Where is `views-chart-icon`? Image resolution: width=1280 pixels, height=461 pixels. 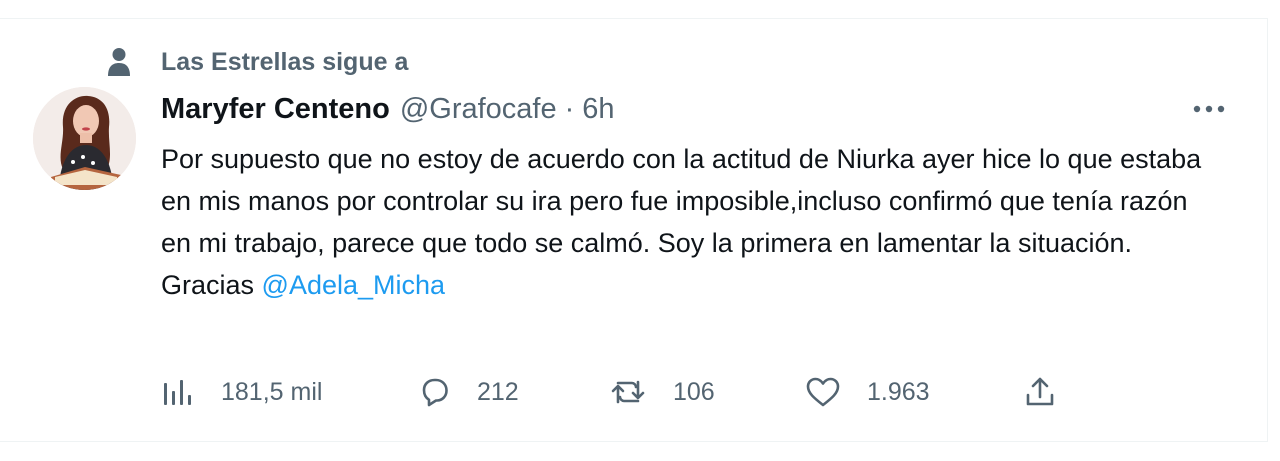 views-chart-icon is located at coordinates (178, 392).